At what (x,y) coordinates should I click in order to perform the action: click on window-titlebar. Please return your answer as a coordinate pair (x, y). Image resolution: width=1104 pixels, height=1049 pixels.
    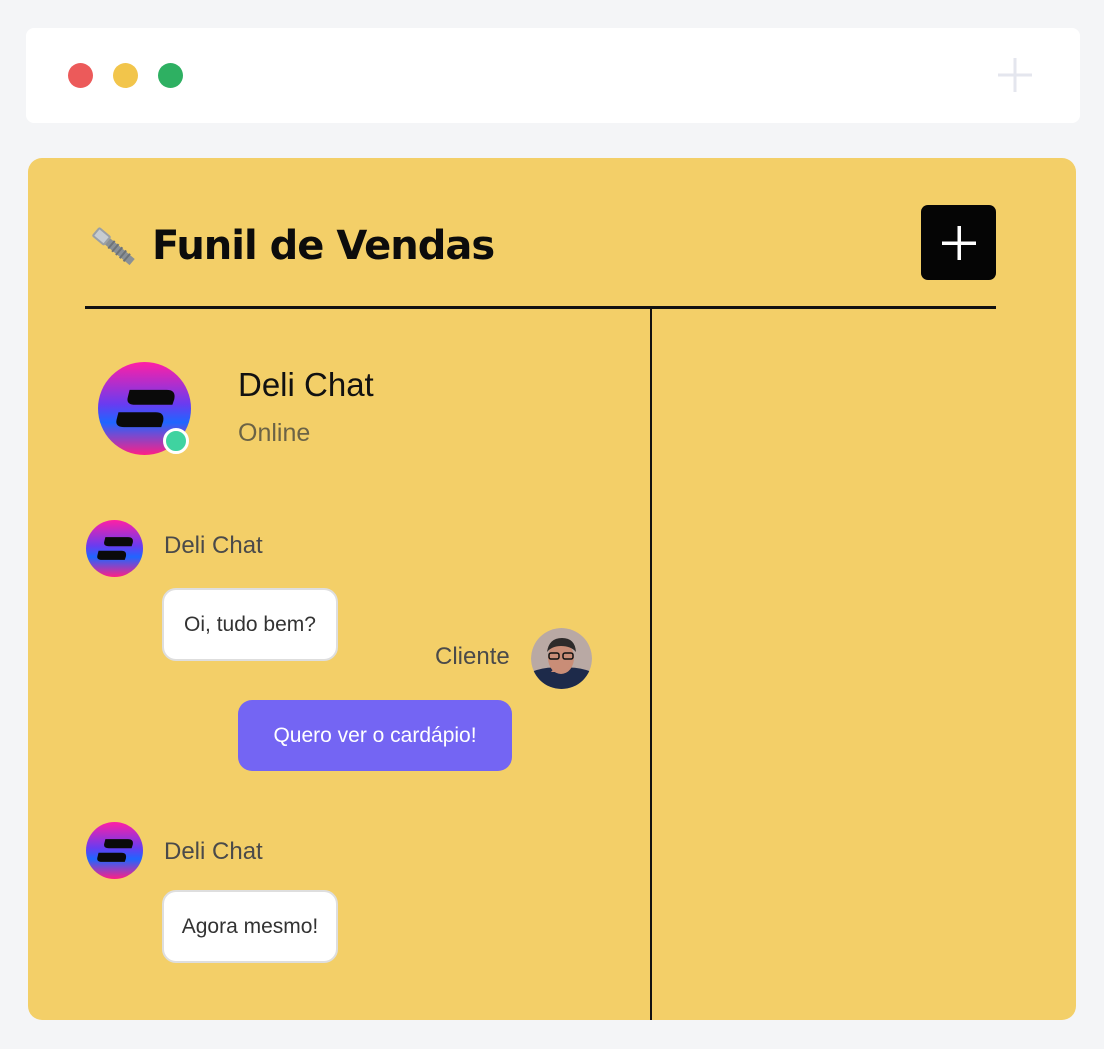
    Looking at the image, I should click on (553, 75).